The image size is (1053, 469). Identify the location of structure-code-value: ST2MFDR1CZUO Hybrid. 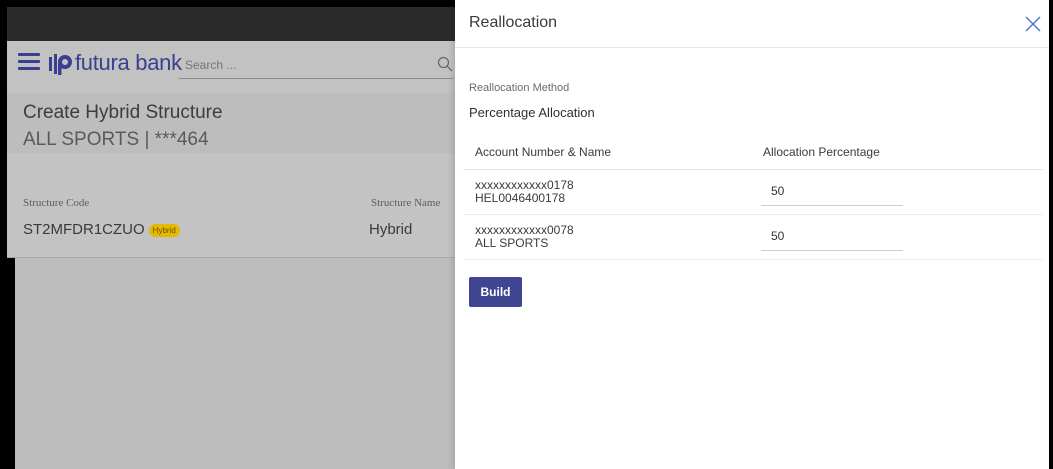
(101, 229).